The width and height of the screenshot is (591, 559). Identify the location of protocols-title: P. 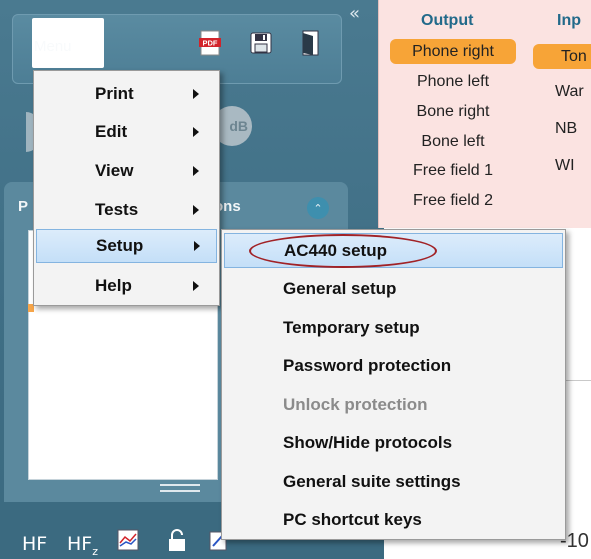
(23, 206).